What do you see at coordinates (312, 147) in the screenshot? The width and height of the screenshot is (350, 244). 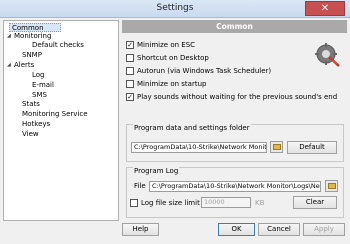 I see `default-button: Default` at bounding box center [312, 147].